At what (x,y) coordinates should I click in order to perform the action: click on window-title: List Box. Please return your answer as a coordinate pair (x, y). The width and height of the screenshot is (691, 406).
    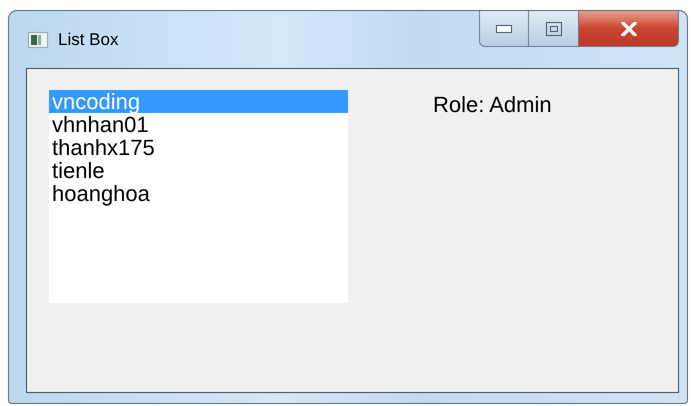
    Looking at the image, I should click on (88, 40).